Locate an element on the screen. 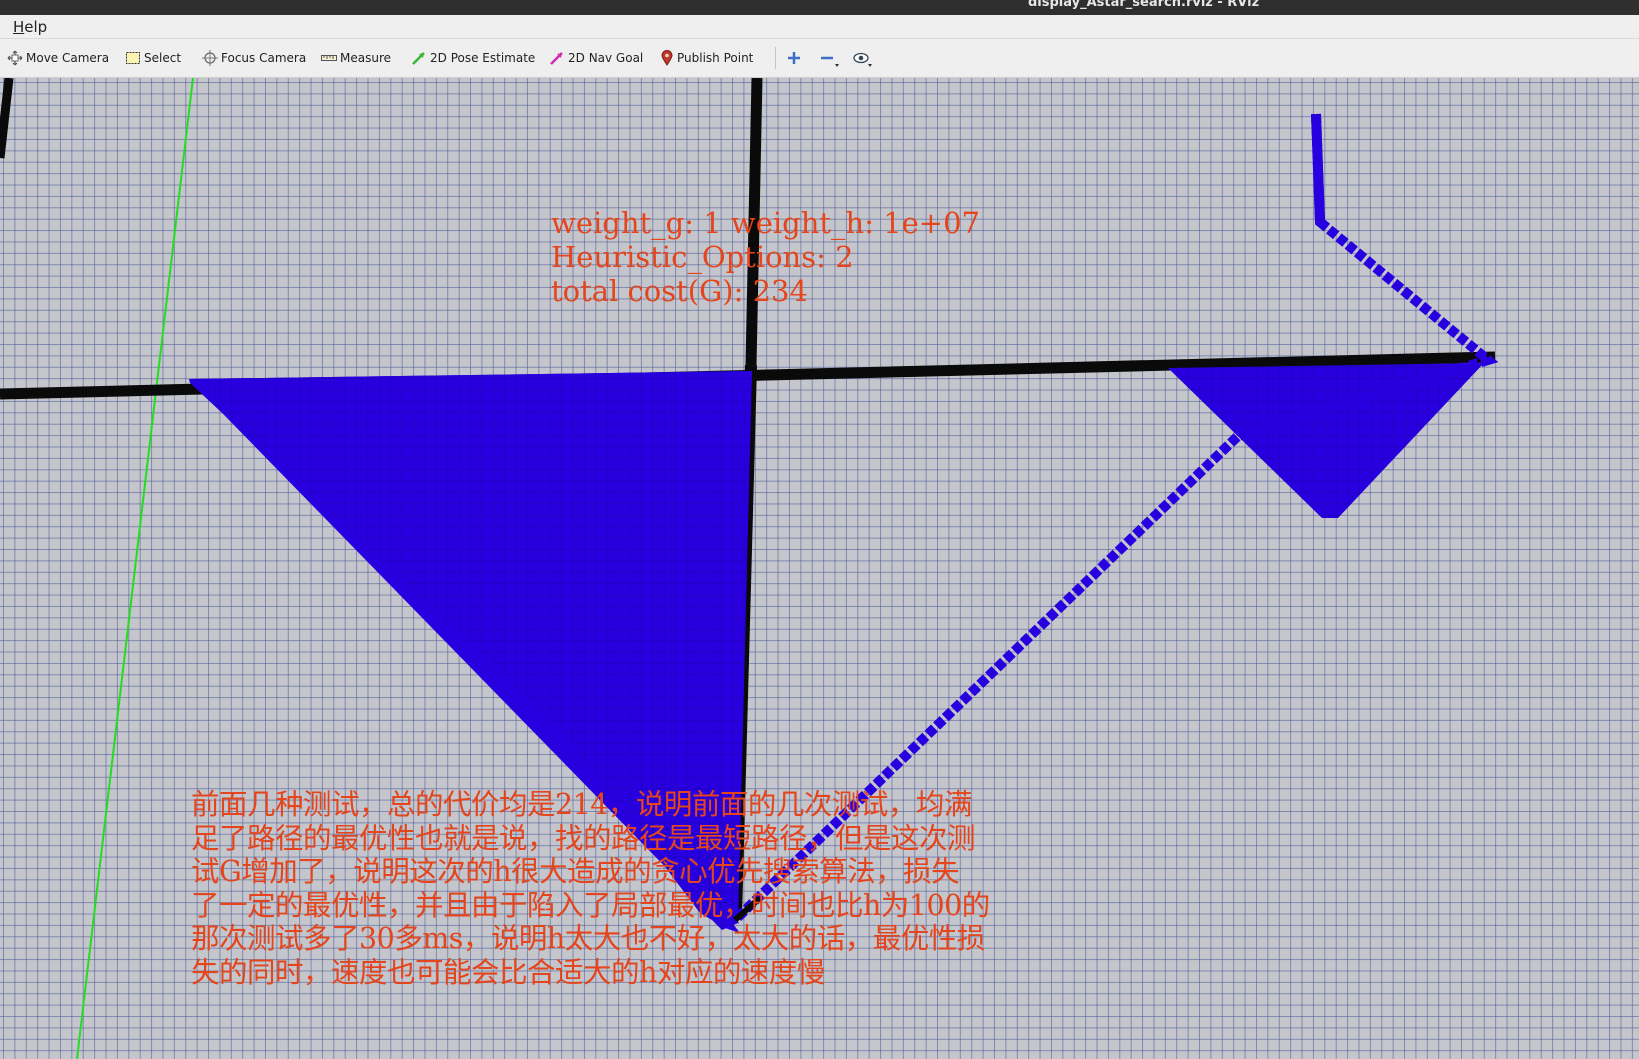  tool-2d-pose-estimate: 2D Pose Estimate is located at coordinates (473, 58).